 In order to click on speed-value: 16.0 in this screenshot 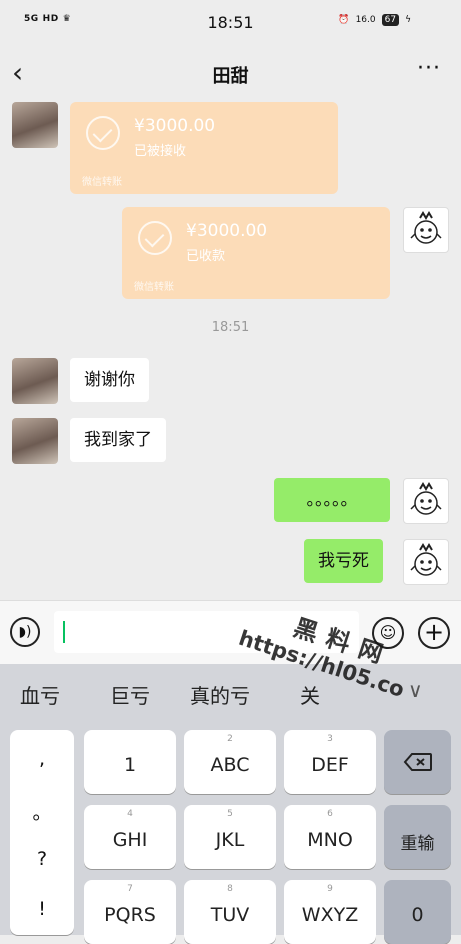, I will do `click(365, 20)`.